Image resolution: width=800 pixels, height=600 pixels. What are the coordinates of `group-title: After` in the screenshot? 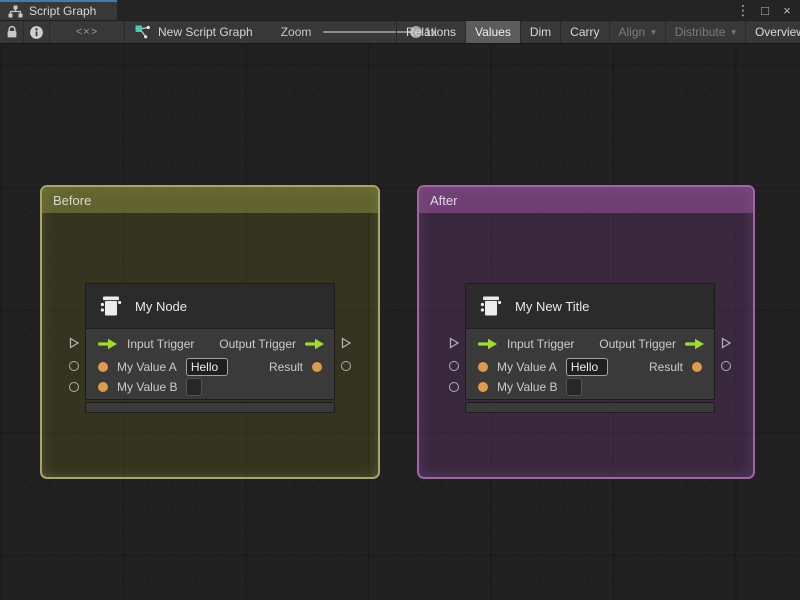 It's located at (444, 200).